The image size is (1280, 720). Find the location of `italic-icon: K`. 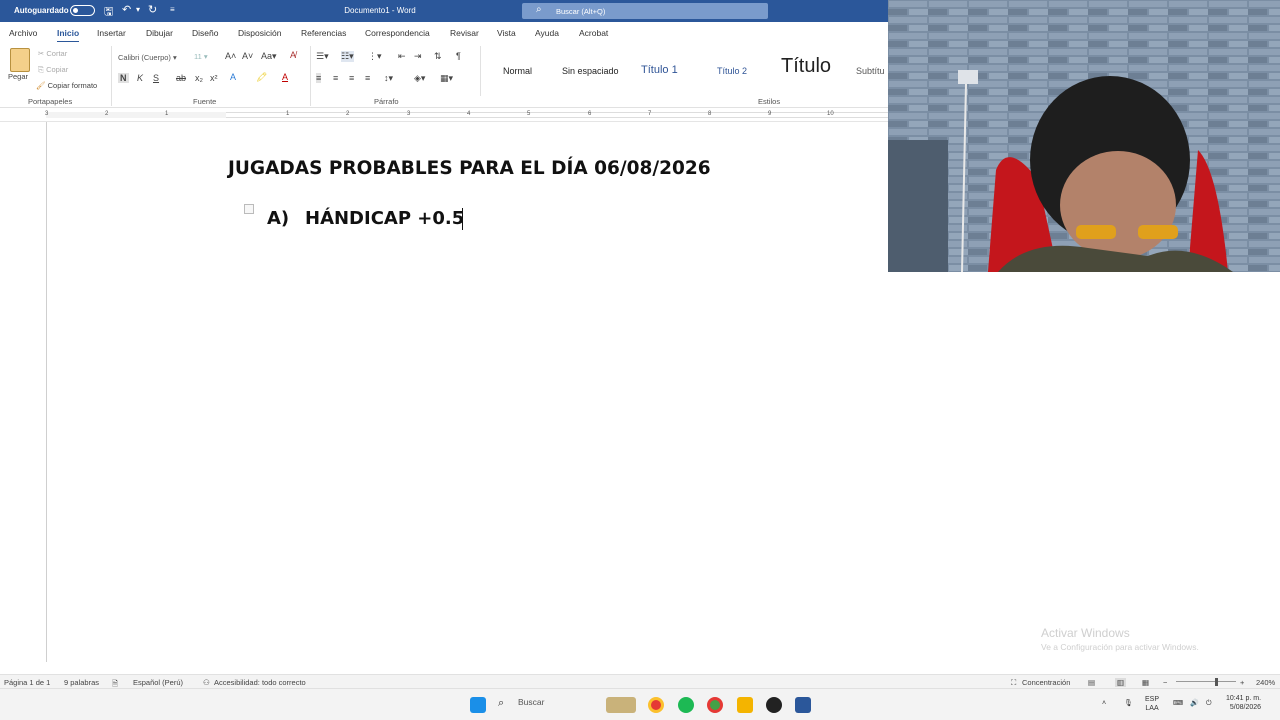

italic-icon: K is located at coordinates (140, 78).